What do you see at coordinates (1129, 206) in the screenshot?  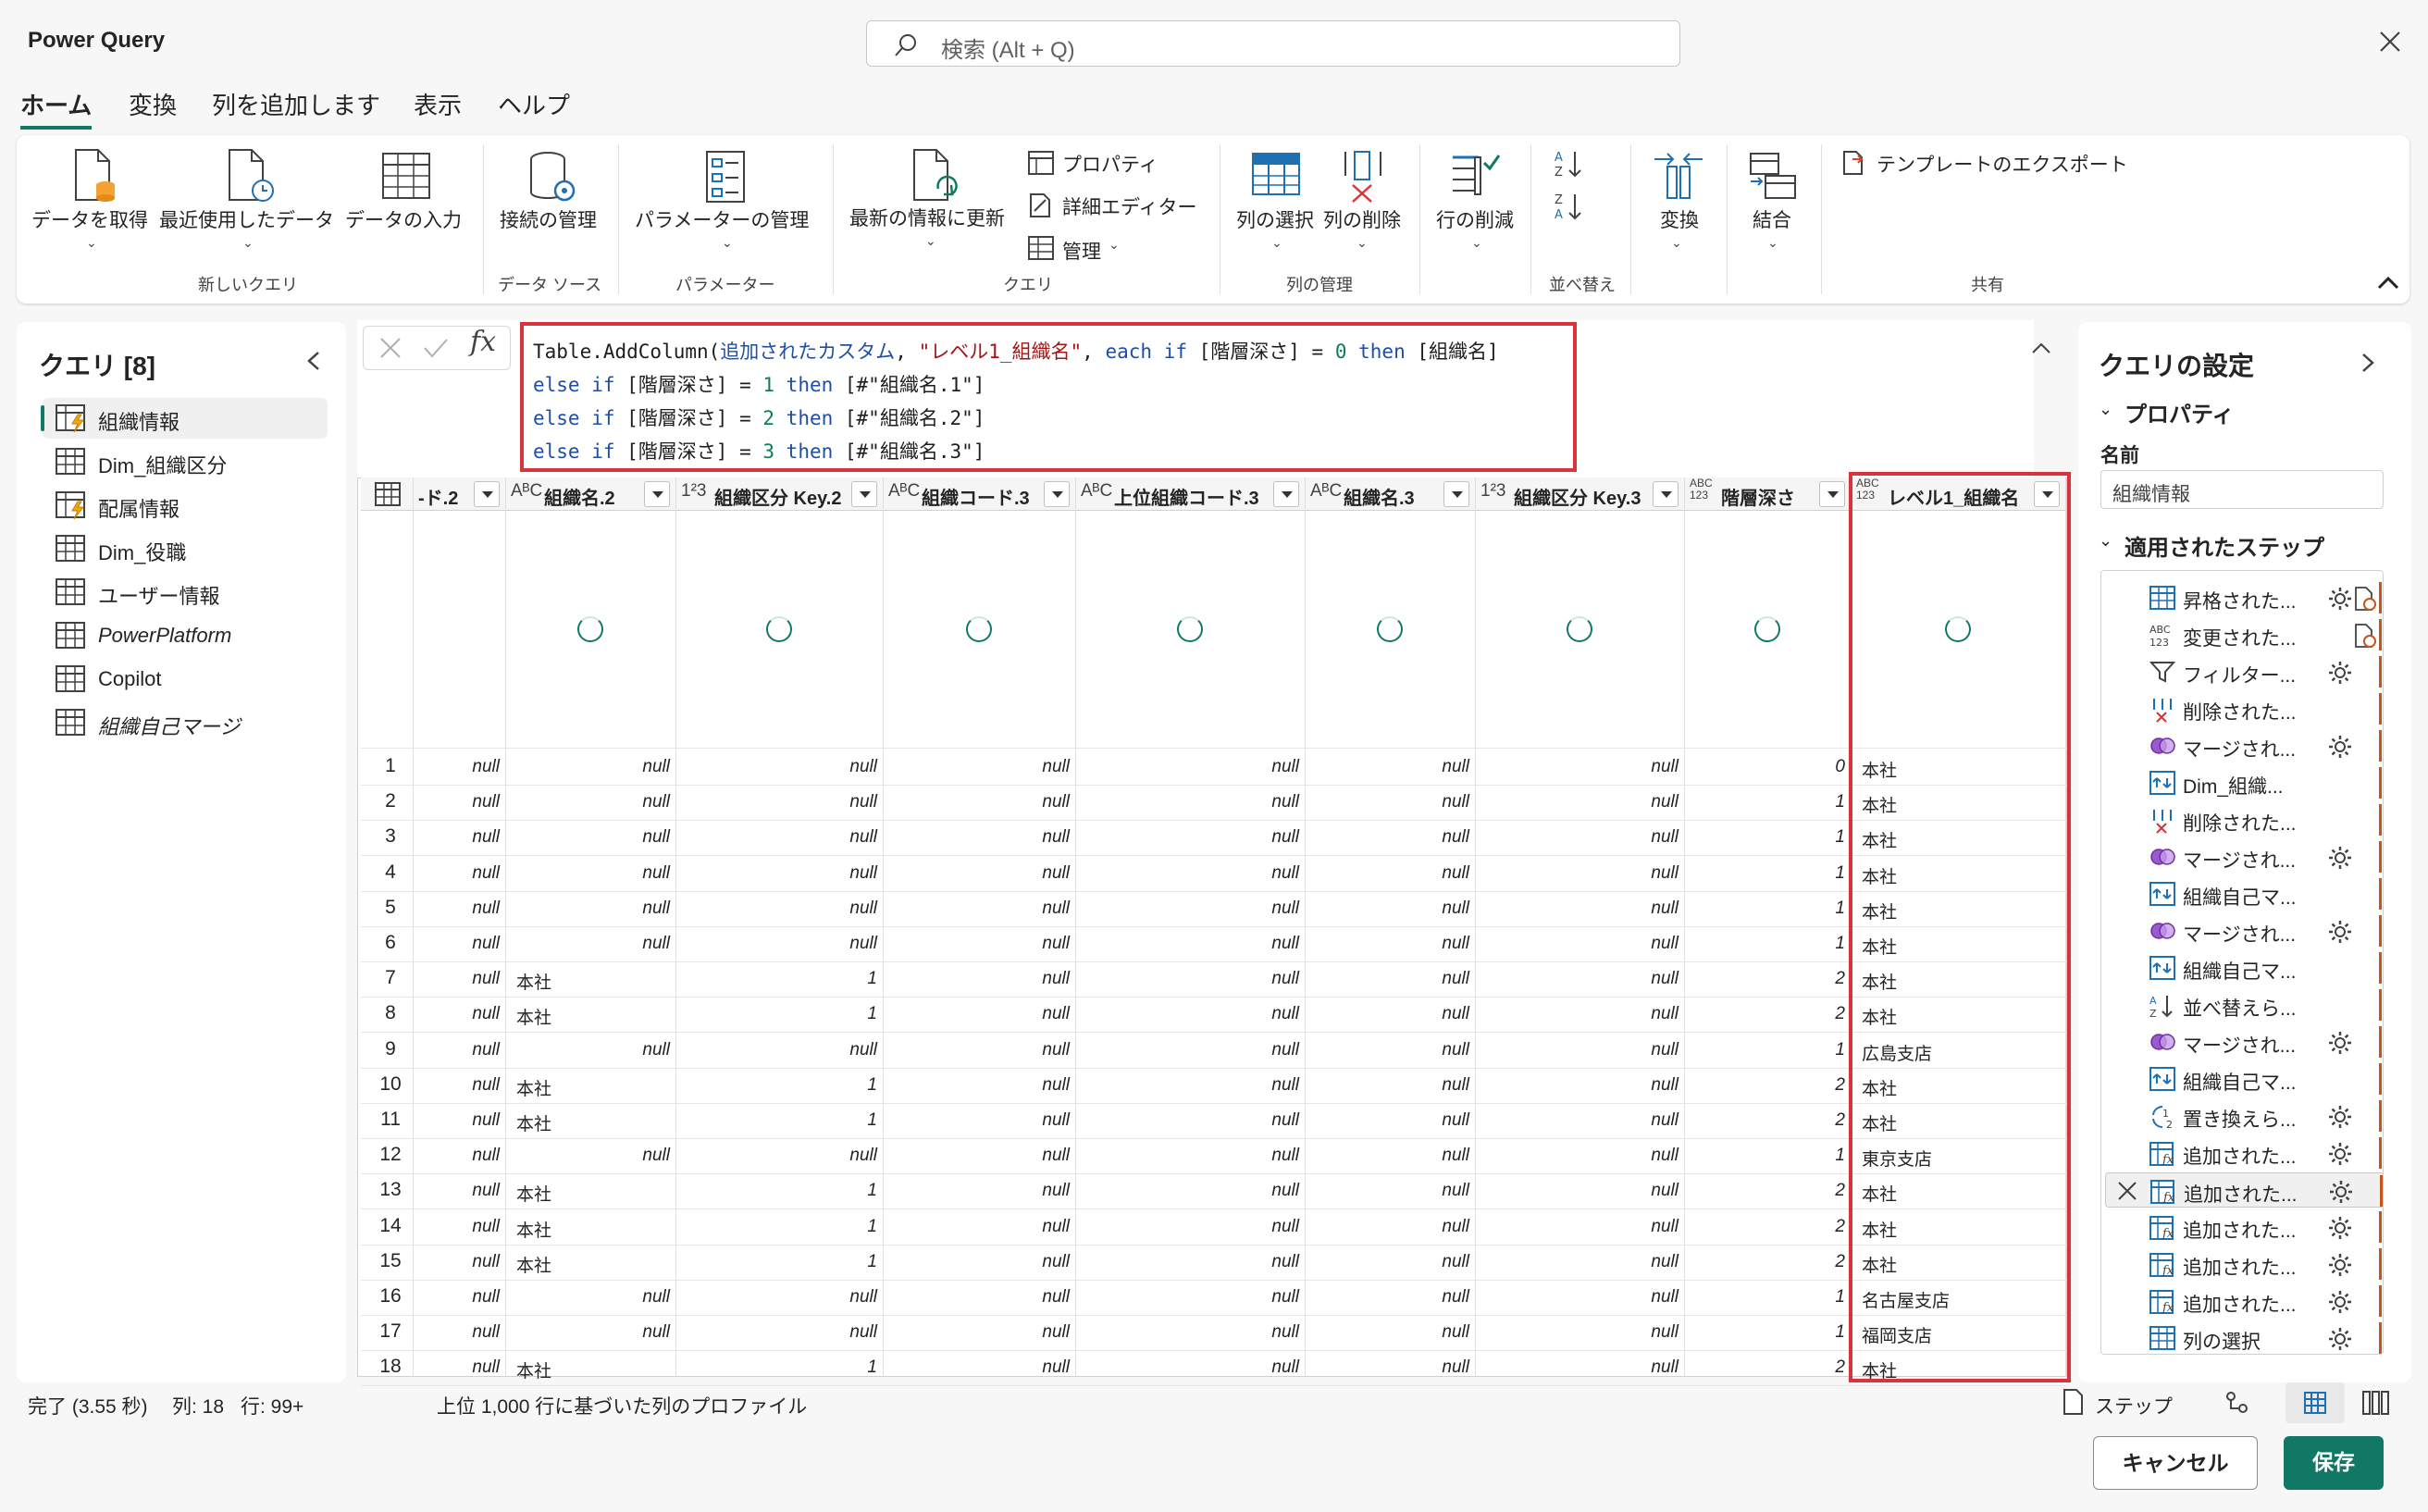 I see `advanced-editor-button: 詳細エディター` at bounding box center [1129, 206].